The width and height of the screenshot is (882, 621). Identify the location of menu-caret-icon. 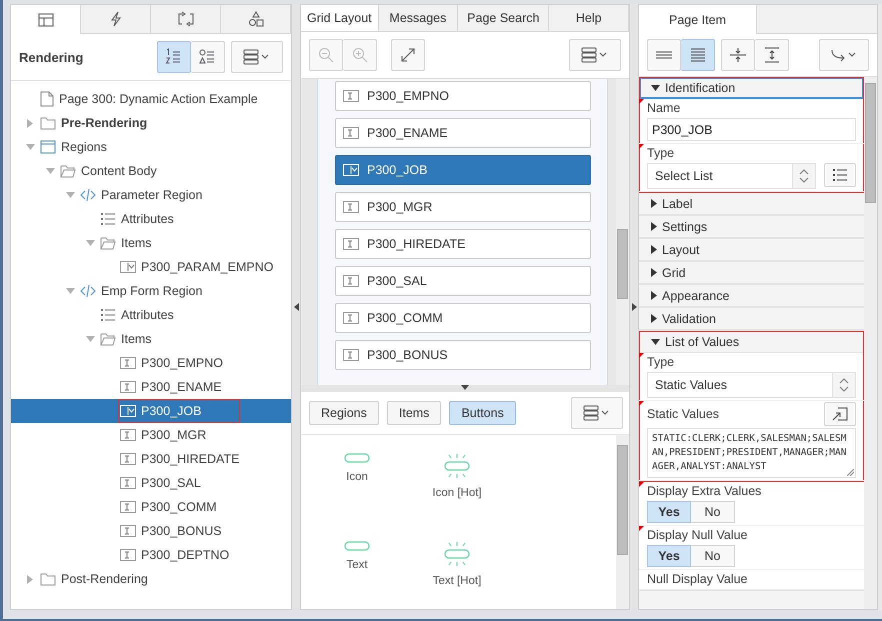
(597, 413).